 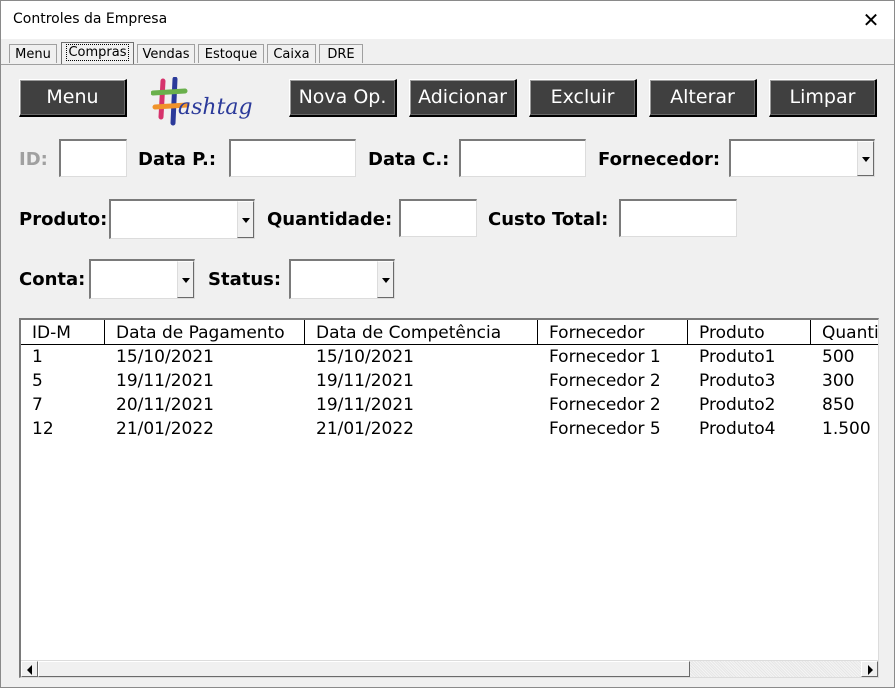 I want to click on fornecedor-combo, so click(x=802, y=158).